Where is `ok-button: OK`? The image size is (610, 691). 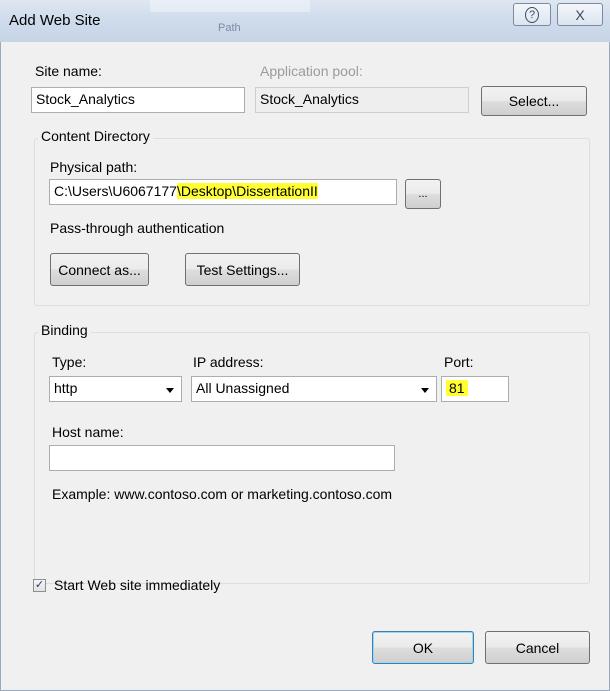 ok-button: OK is located at coordinates (423, 647).